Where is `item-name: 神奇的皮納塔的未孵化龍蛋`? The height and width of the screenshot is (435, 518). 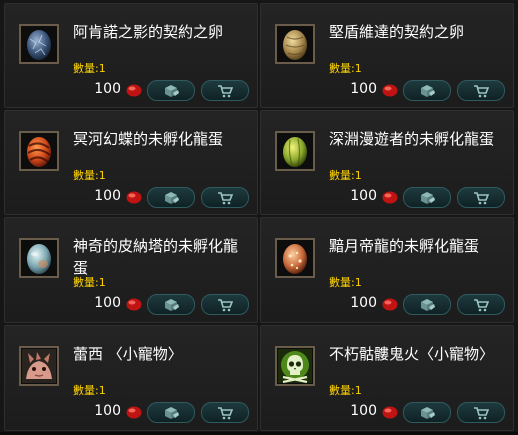
item-name: 神奇的皮納塔的未孵化龍蛋 is located at coordinates (156, 257).